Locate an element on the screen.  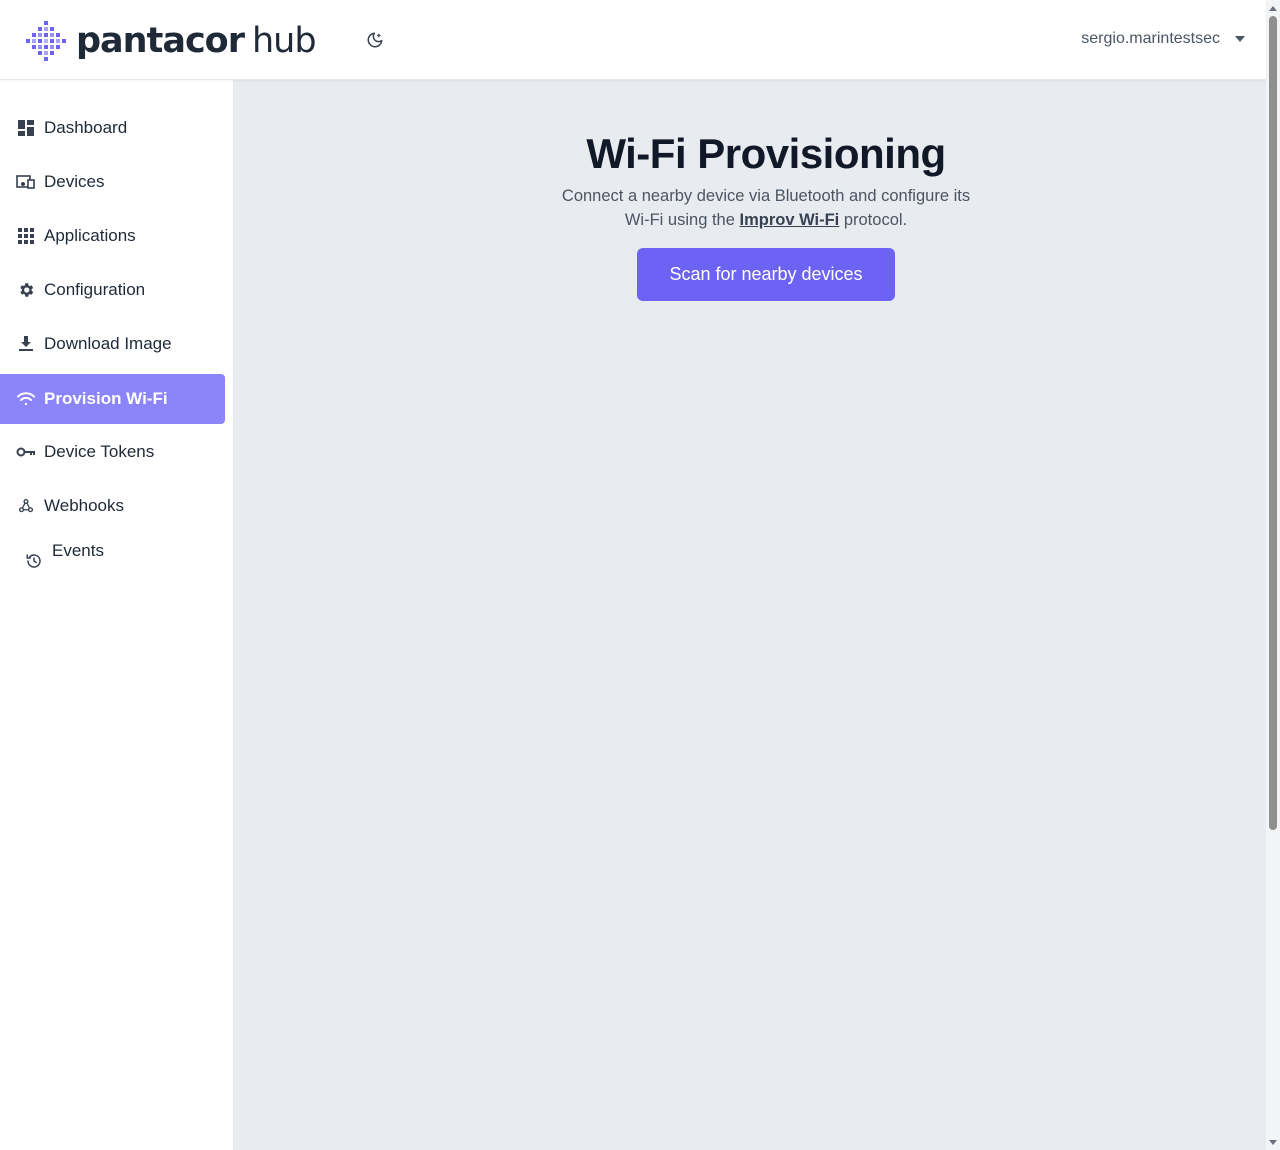
page-scrollbar is located at coordinates (1273, 575).